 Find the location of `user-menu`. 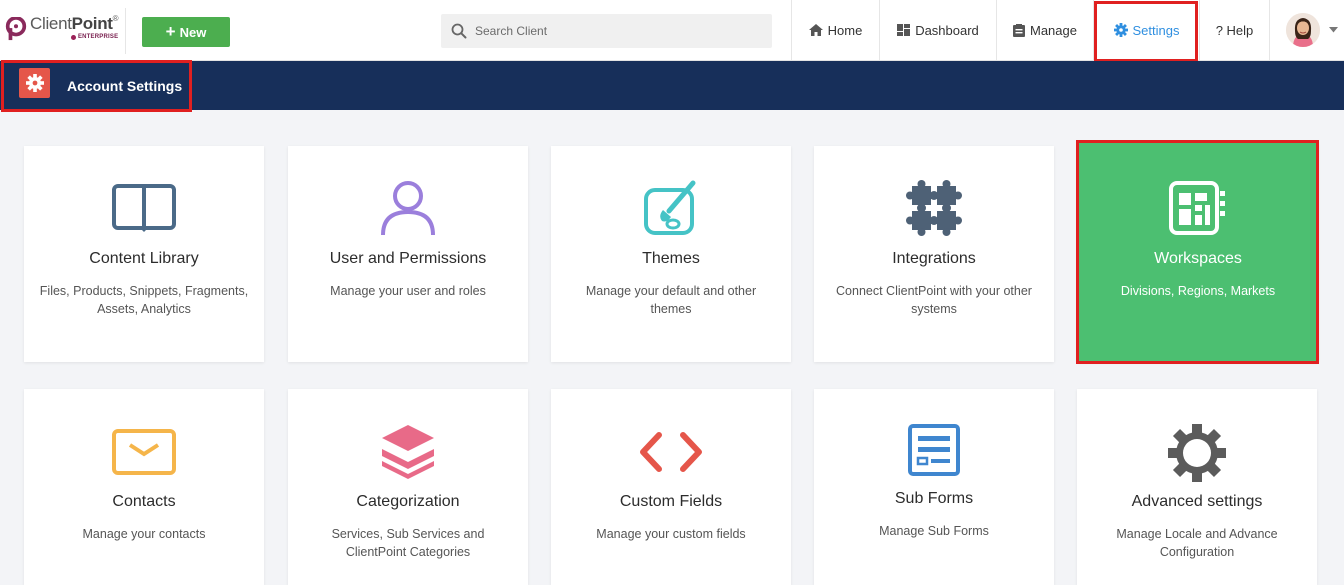

user-menu is located at coordinates (1306, 30).